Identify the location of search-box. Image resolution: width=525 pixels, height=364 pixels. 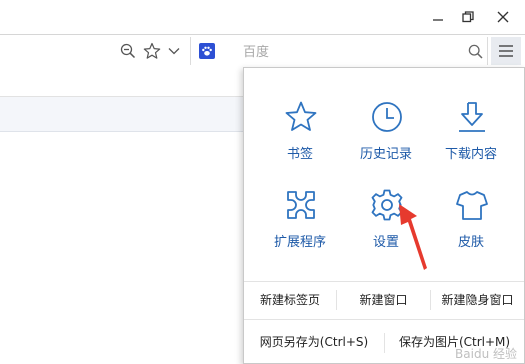
(339, 51).